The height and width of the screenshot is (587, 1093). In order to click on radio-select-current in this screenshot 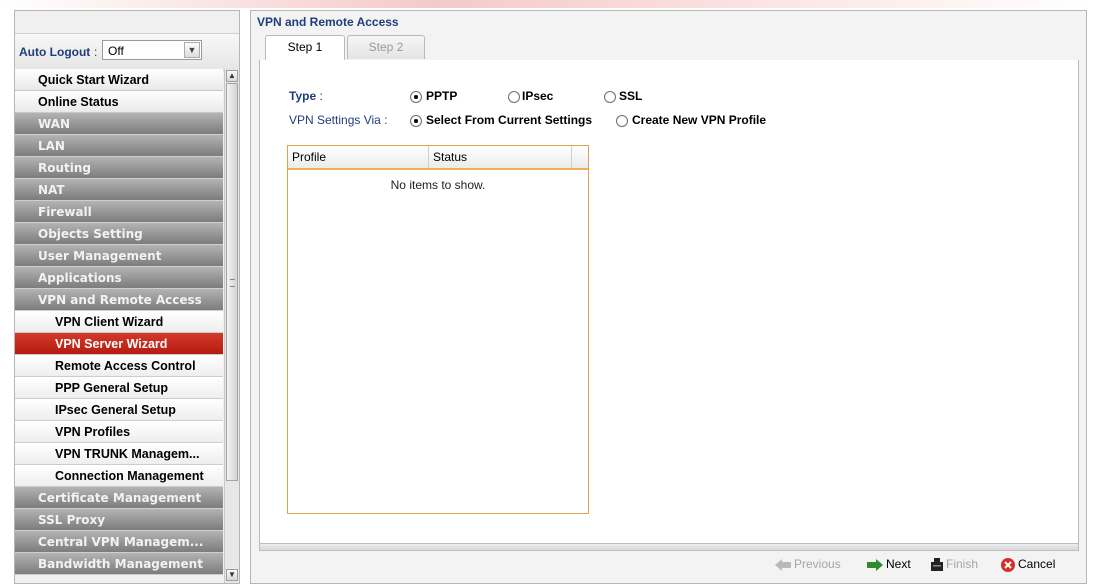, I will do `click(416, 121)`.